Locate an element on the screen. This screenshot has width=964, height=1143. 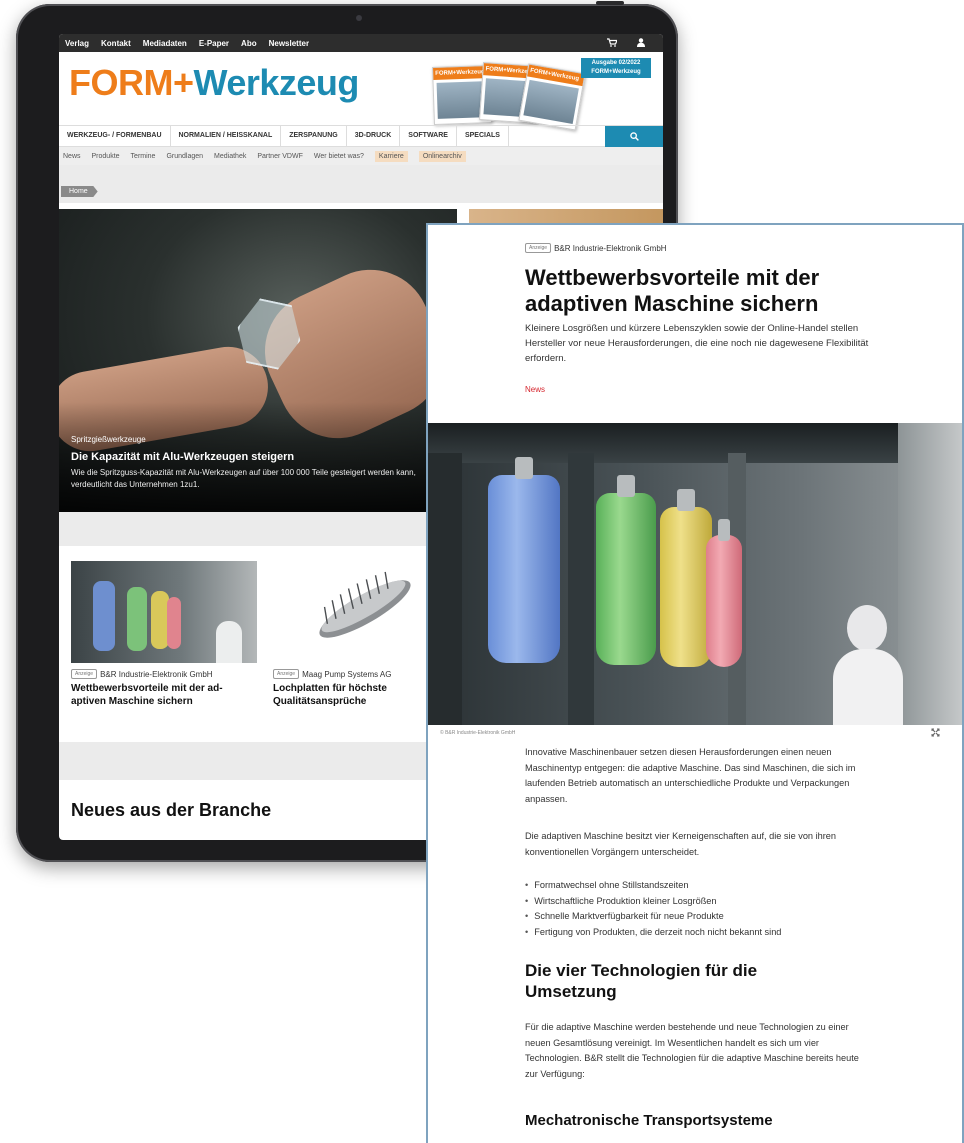
topnav-kontakt: Kontakt is located at coordinates (116, 43).